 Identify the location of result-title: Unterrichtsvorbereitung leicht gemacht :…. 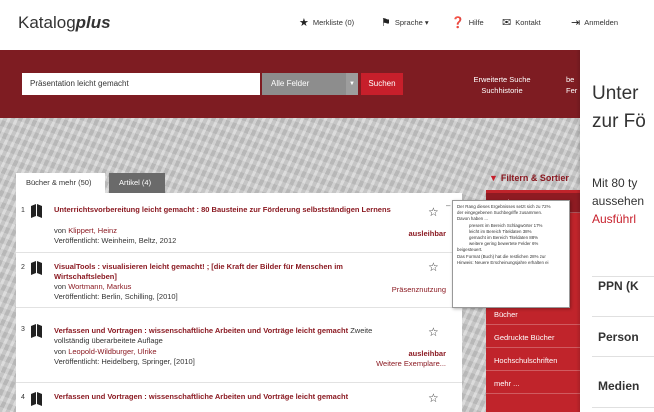
(224, 210).